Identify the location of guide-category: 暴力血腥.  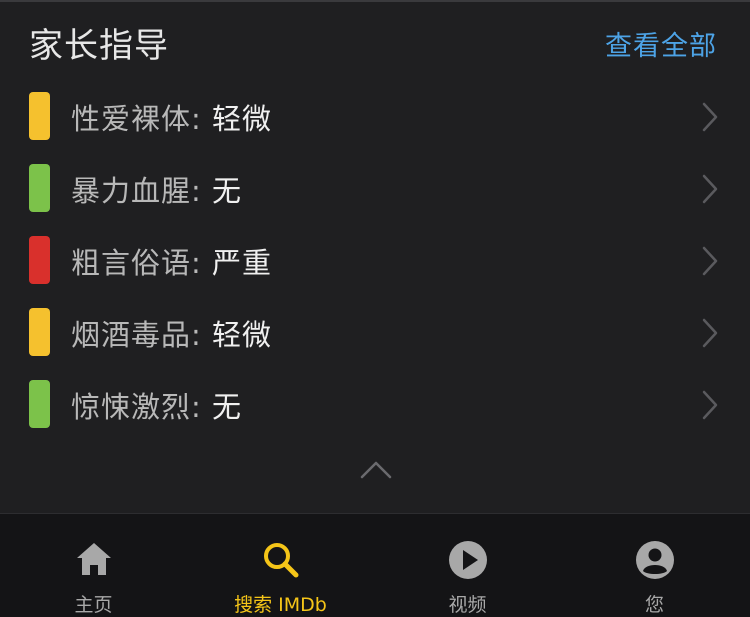
(131, 191).